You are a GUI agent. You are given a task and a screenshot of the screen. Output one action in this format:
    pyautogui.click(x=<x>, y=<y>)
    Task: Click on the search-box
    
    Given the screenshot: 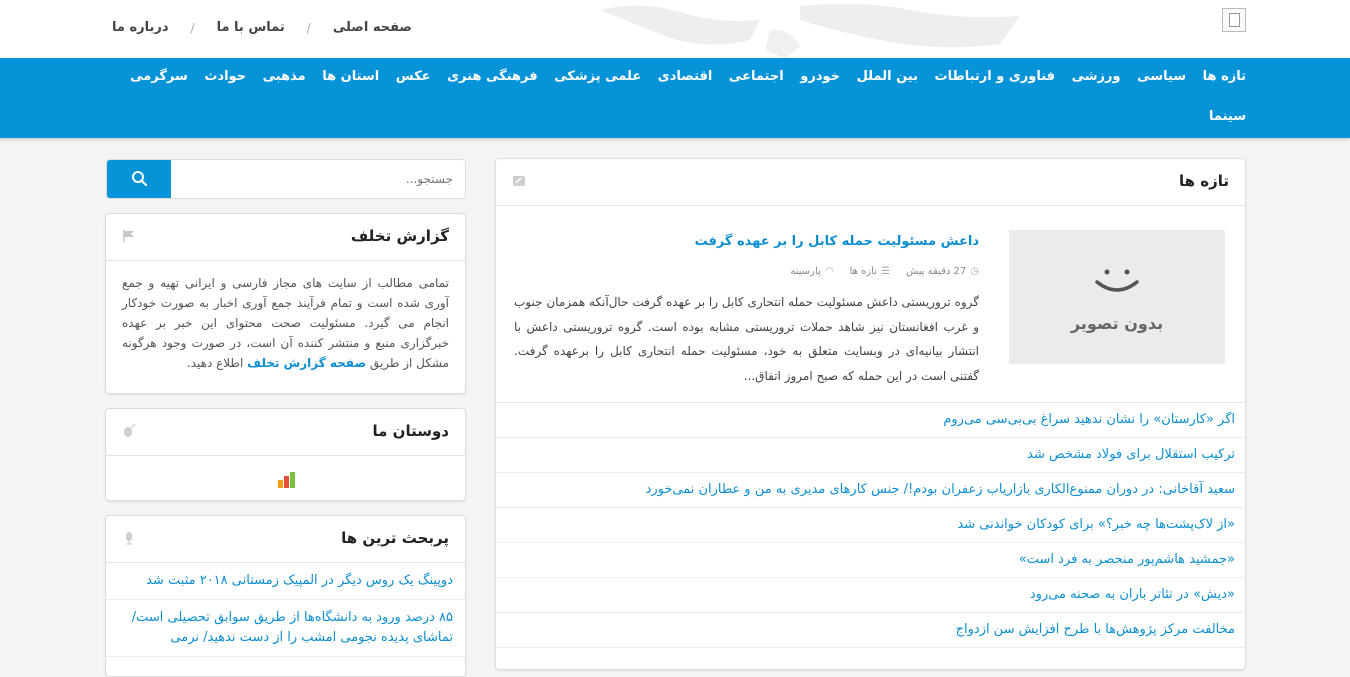 What is the action you would take?
    pyautogui.click(x=286, y=179)
    